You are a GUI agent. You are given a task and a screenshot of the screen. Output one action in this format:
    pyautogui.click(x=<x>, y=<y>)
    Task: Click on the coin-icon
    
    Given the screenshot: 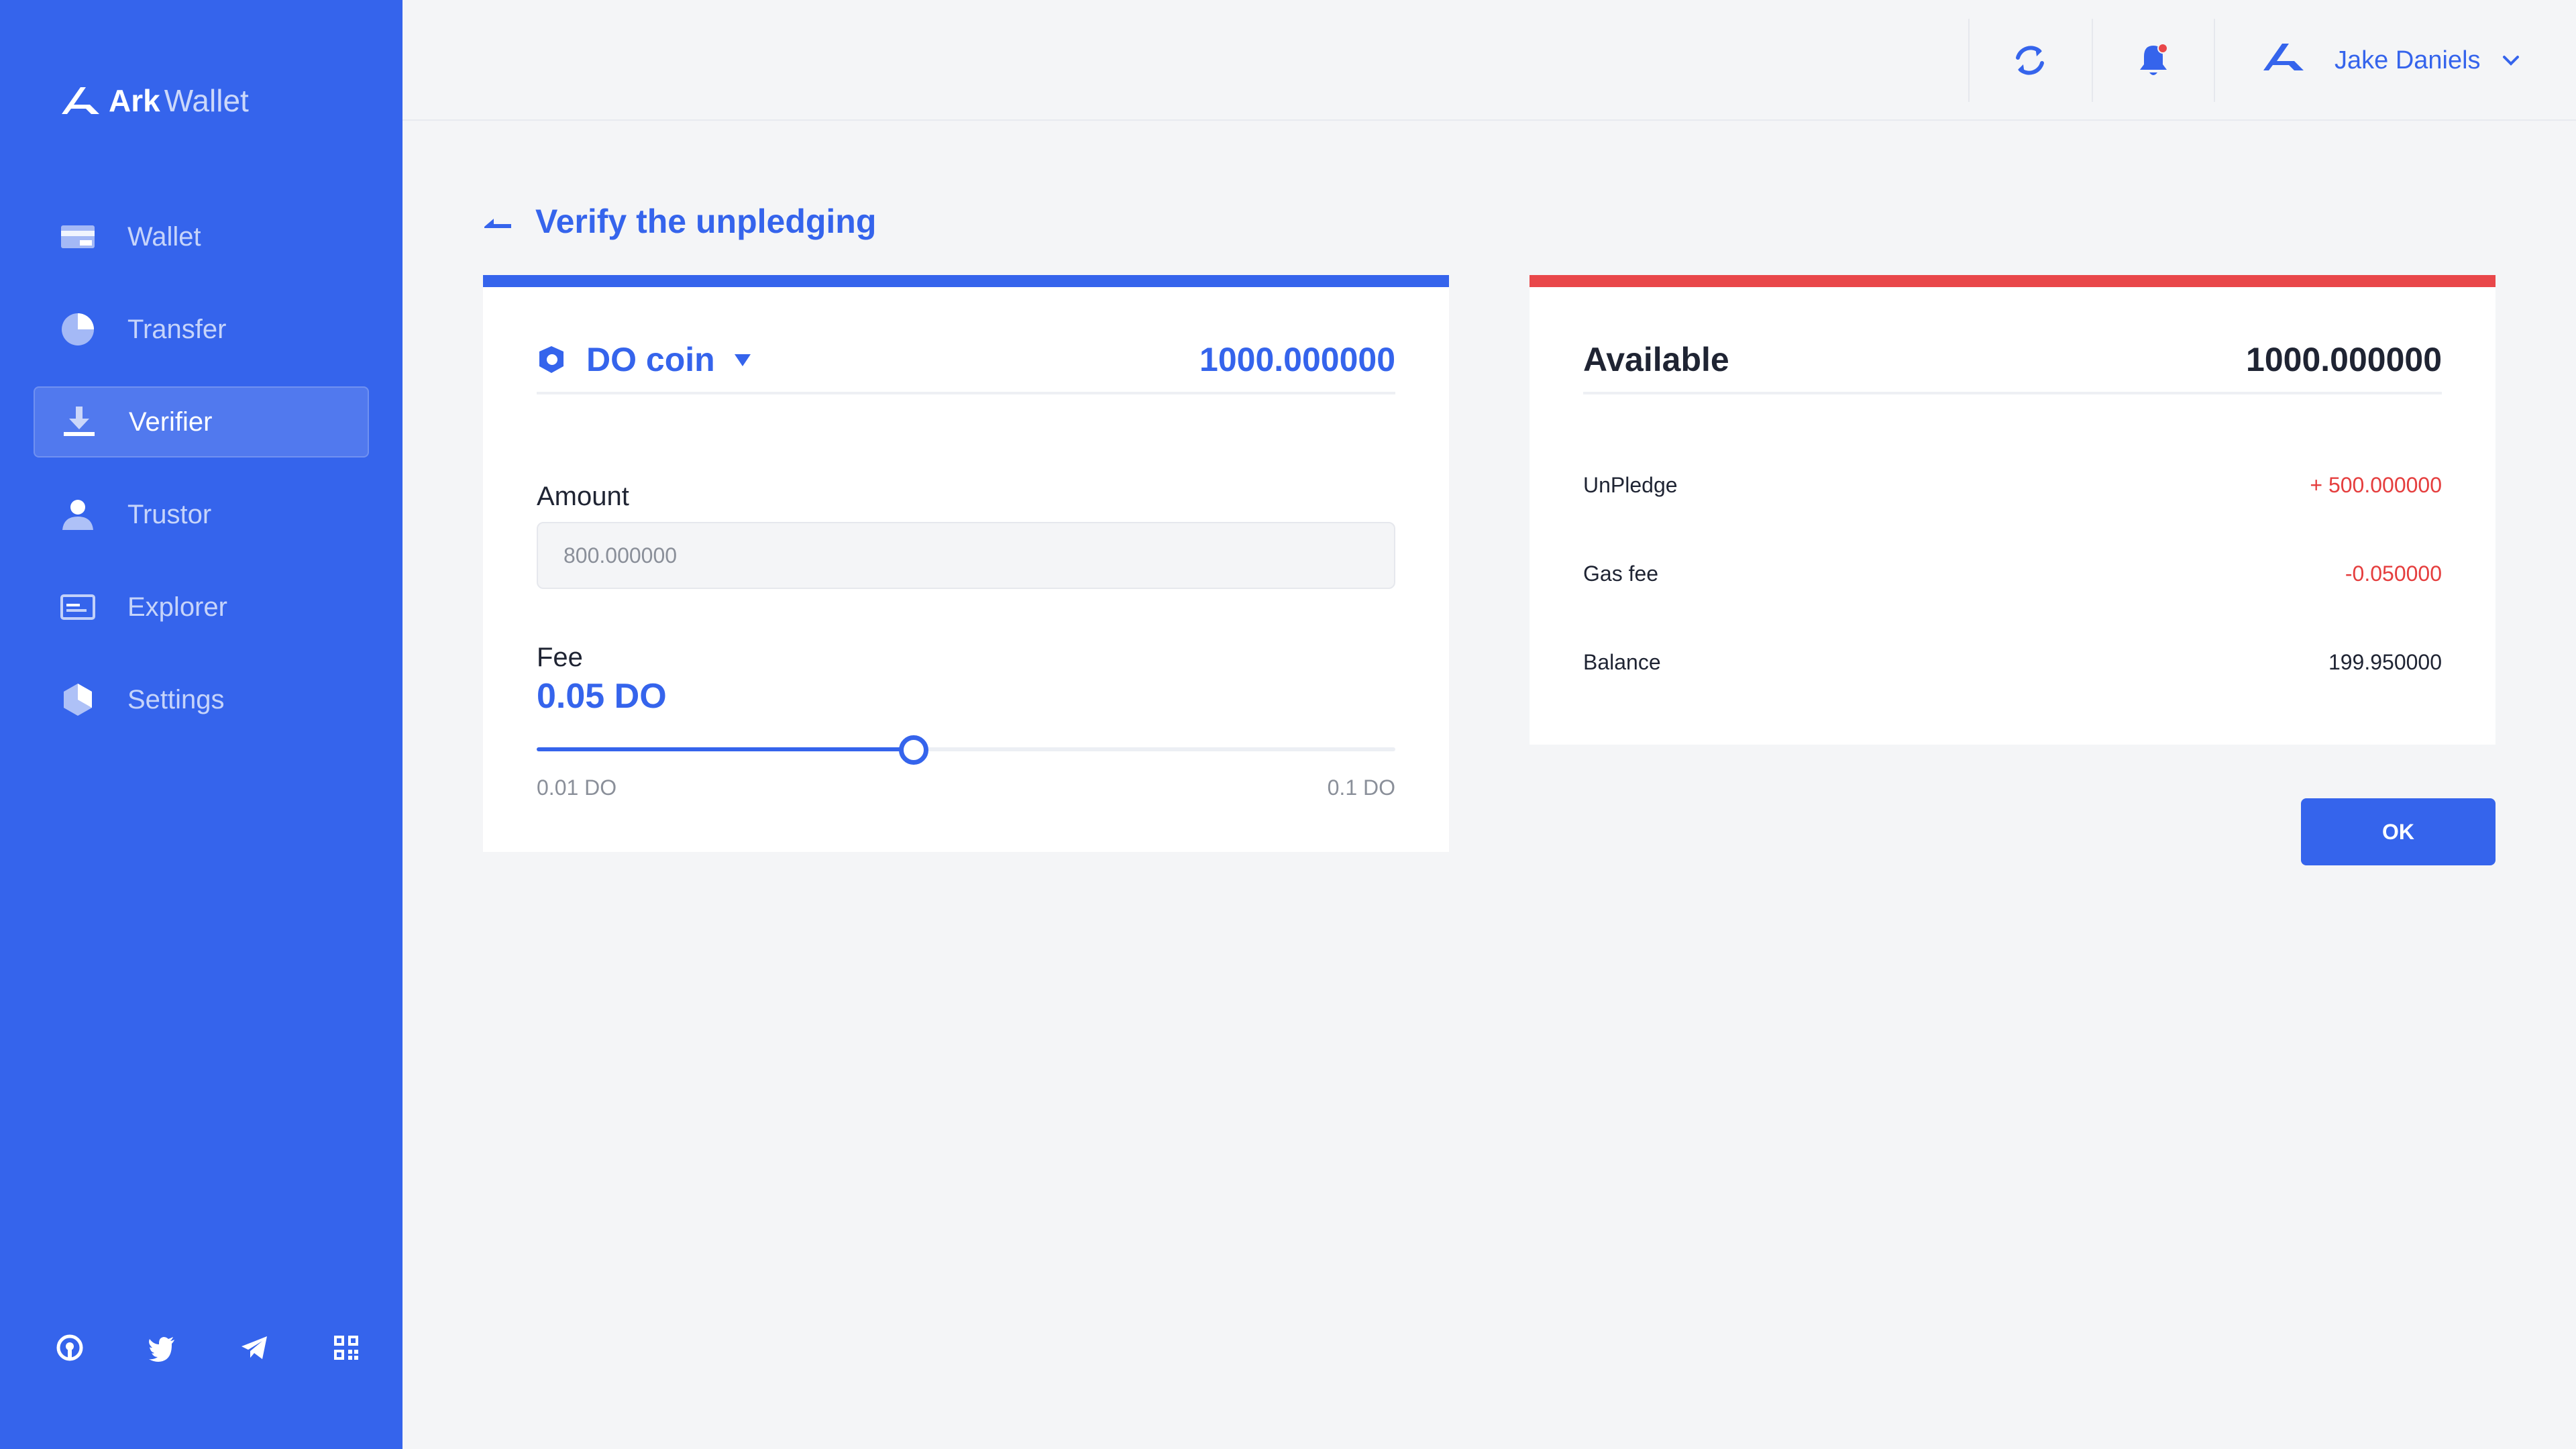 What is the action you would take?
    pyautogui.click(x=551, y=359)
    